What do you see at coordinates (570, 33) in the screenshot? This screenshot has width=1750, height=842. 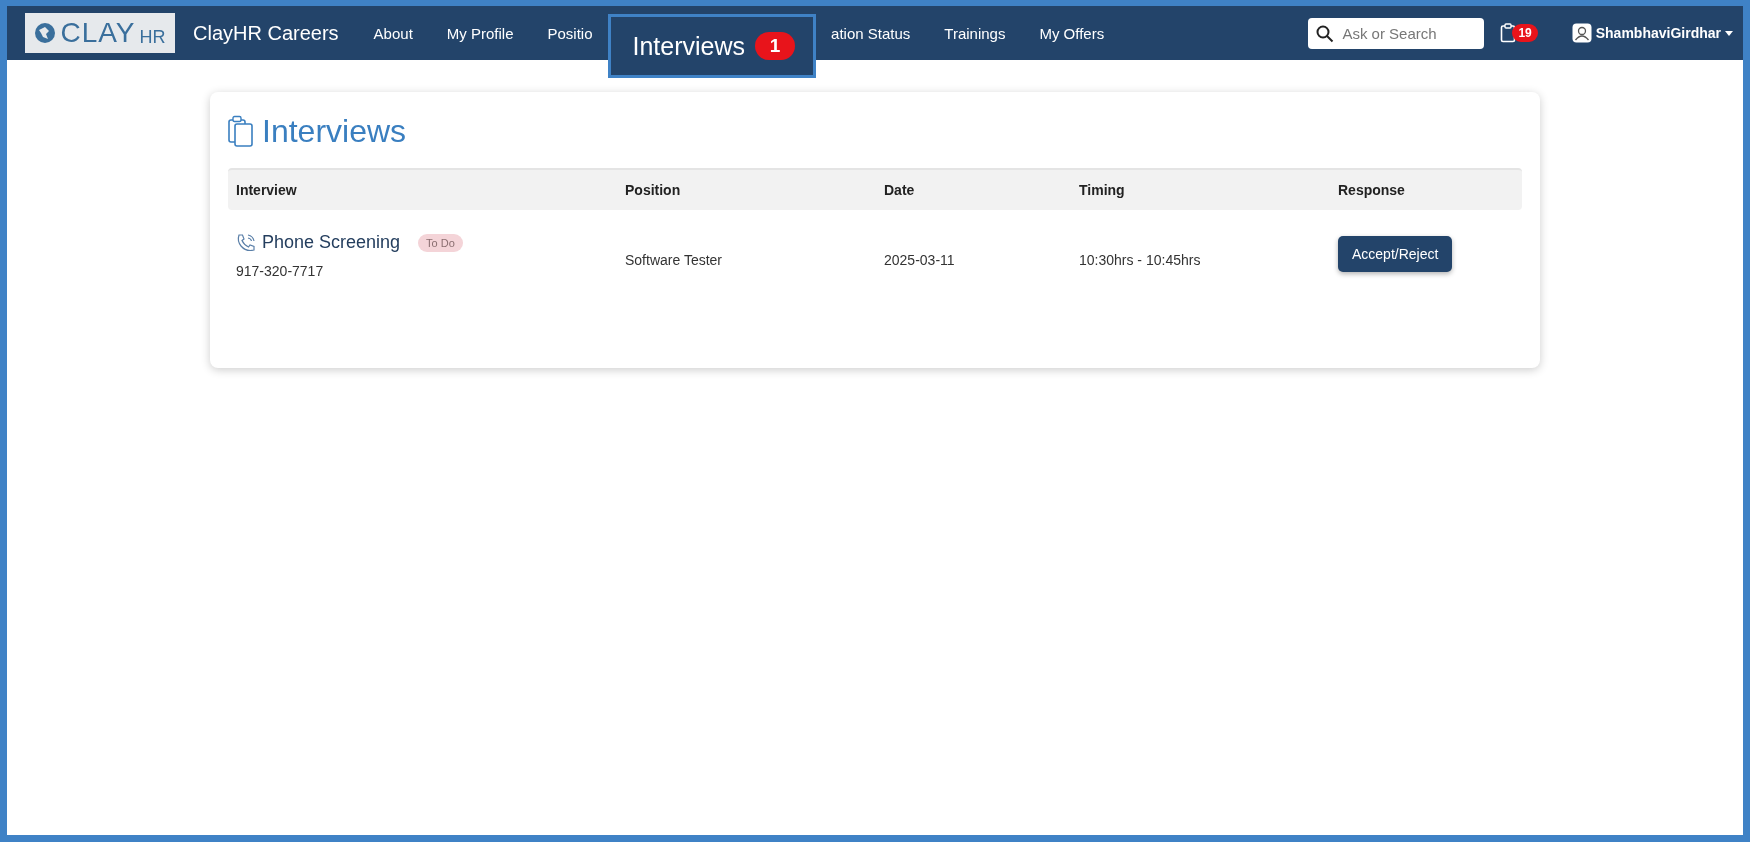 I see `nav-link: Positio` at bounding box center [570, 33].